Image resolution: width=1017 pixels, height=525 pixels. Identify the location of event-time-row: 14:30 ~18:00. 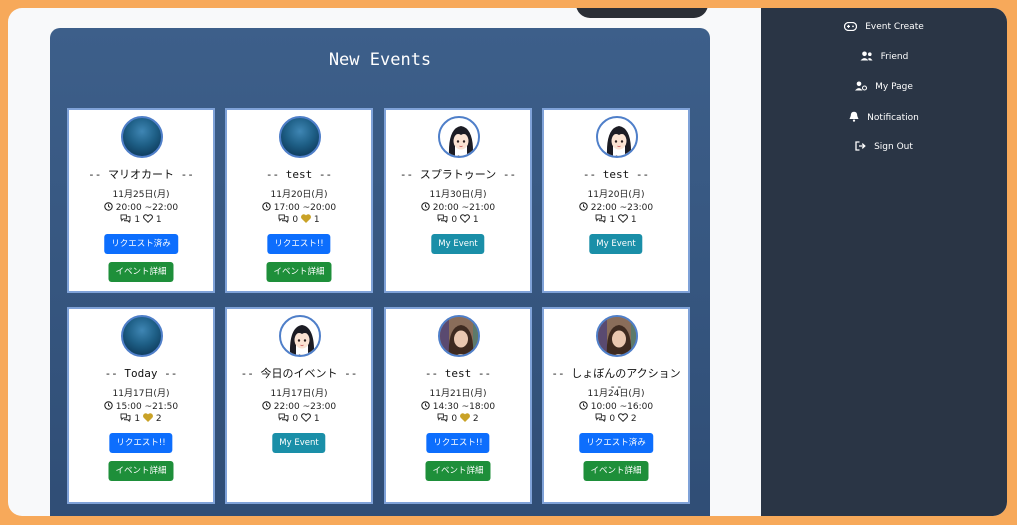
(458, 407).